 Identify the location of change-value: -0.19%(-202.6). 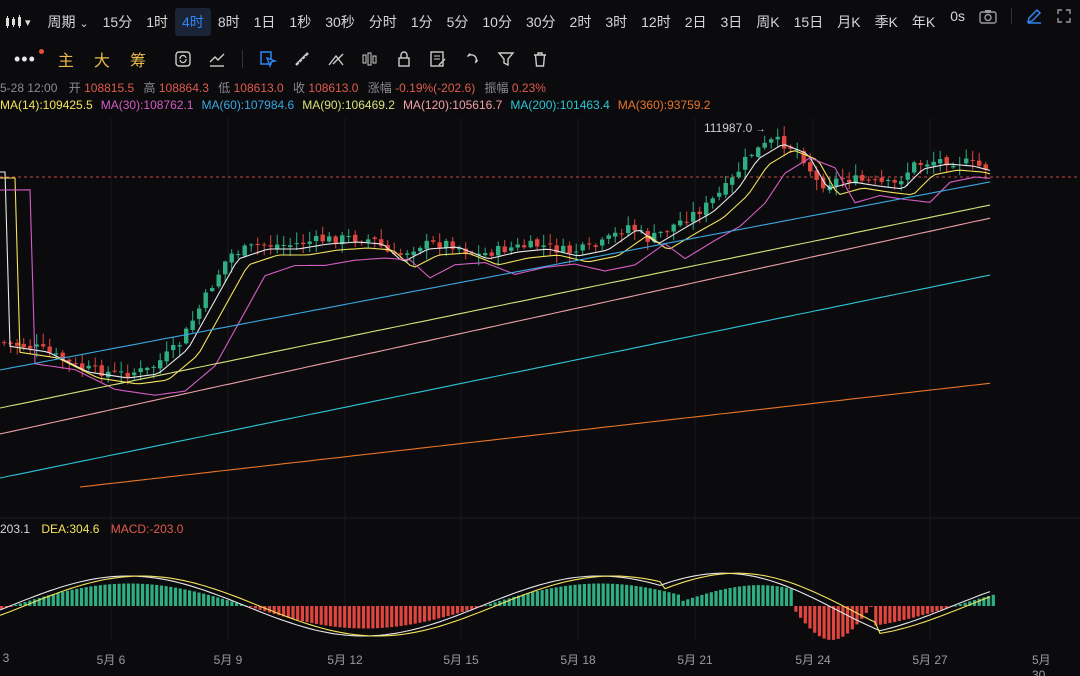
(435, 88).